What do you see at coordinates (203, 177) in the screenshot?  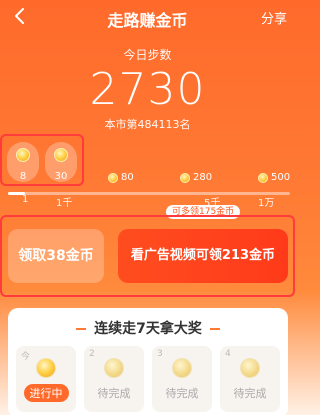 I see `coin-amount: 280` at bounding box center [203, 177].